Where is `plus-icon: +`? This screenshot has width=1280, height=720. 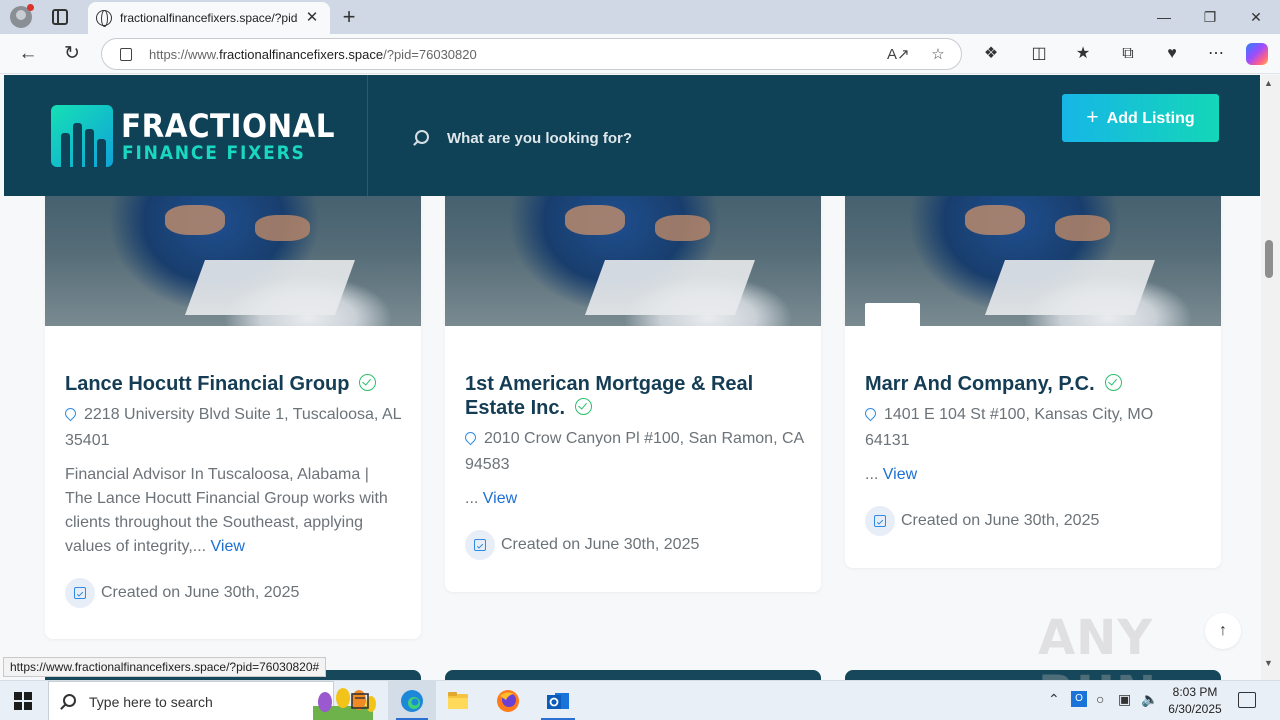 plus-icon: + is located at coordinates (1092, 117).